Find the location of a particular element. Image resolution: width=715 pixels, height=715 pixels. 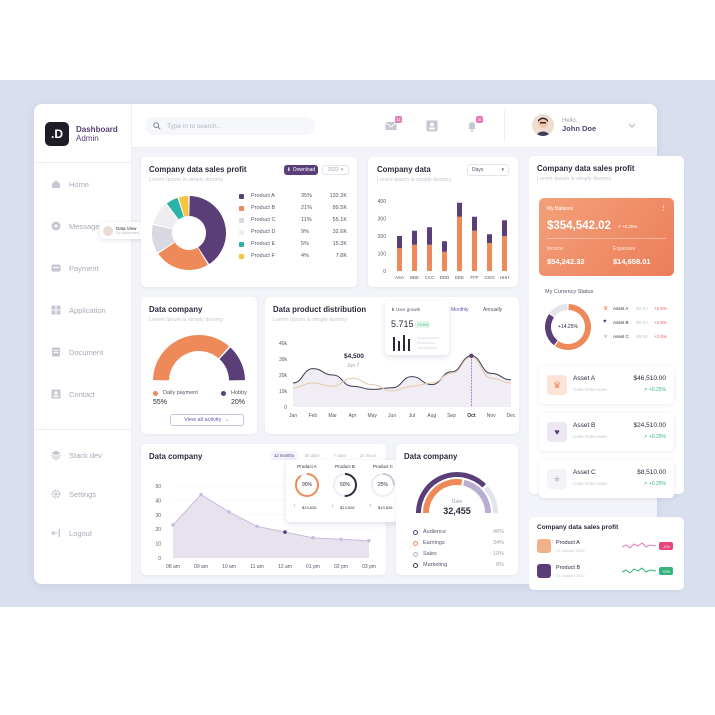

card-title: Company data is located at coordinates (404, 169).